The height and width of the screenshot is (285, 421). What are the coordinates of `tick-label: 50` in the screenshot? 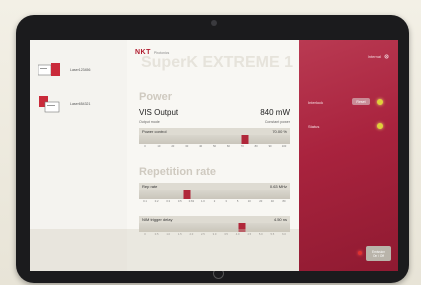 It's located at (214, 146).